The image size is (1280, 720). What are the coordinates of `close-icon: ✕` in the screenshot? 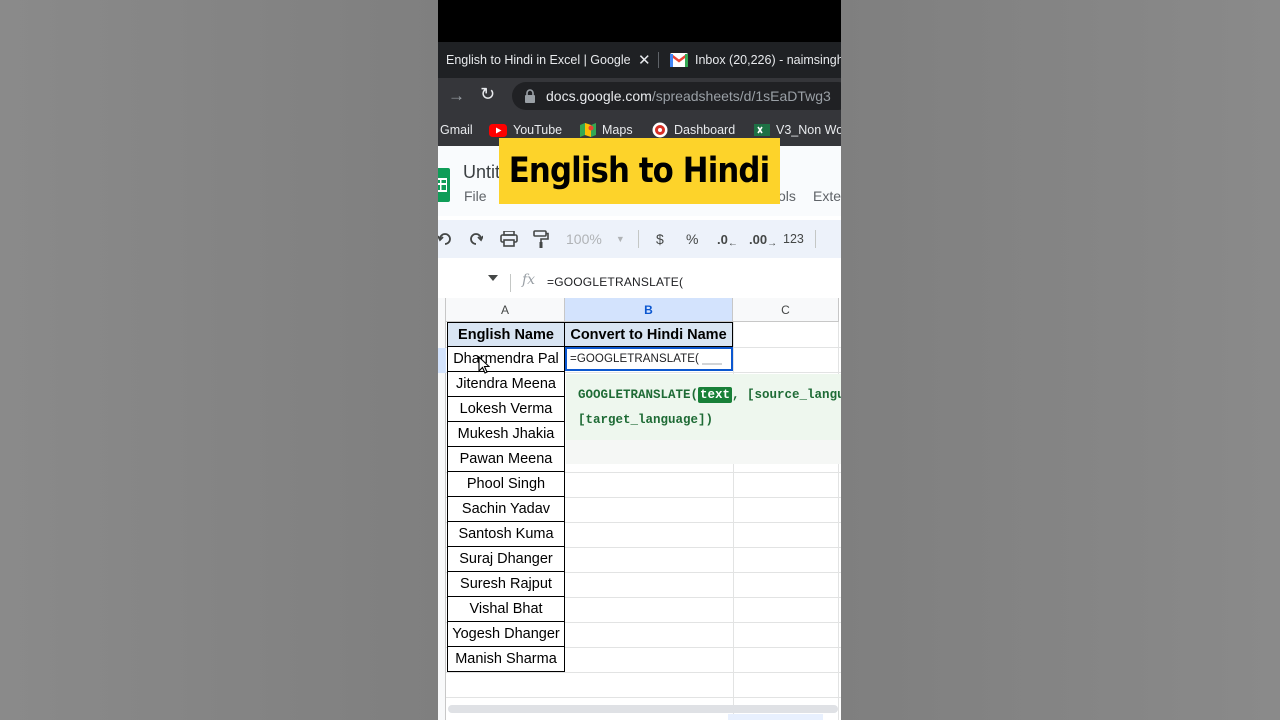 It's located at (644, 60).